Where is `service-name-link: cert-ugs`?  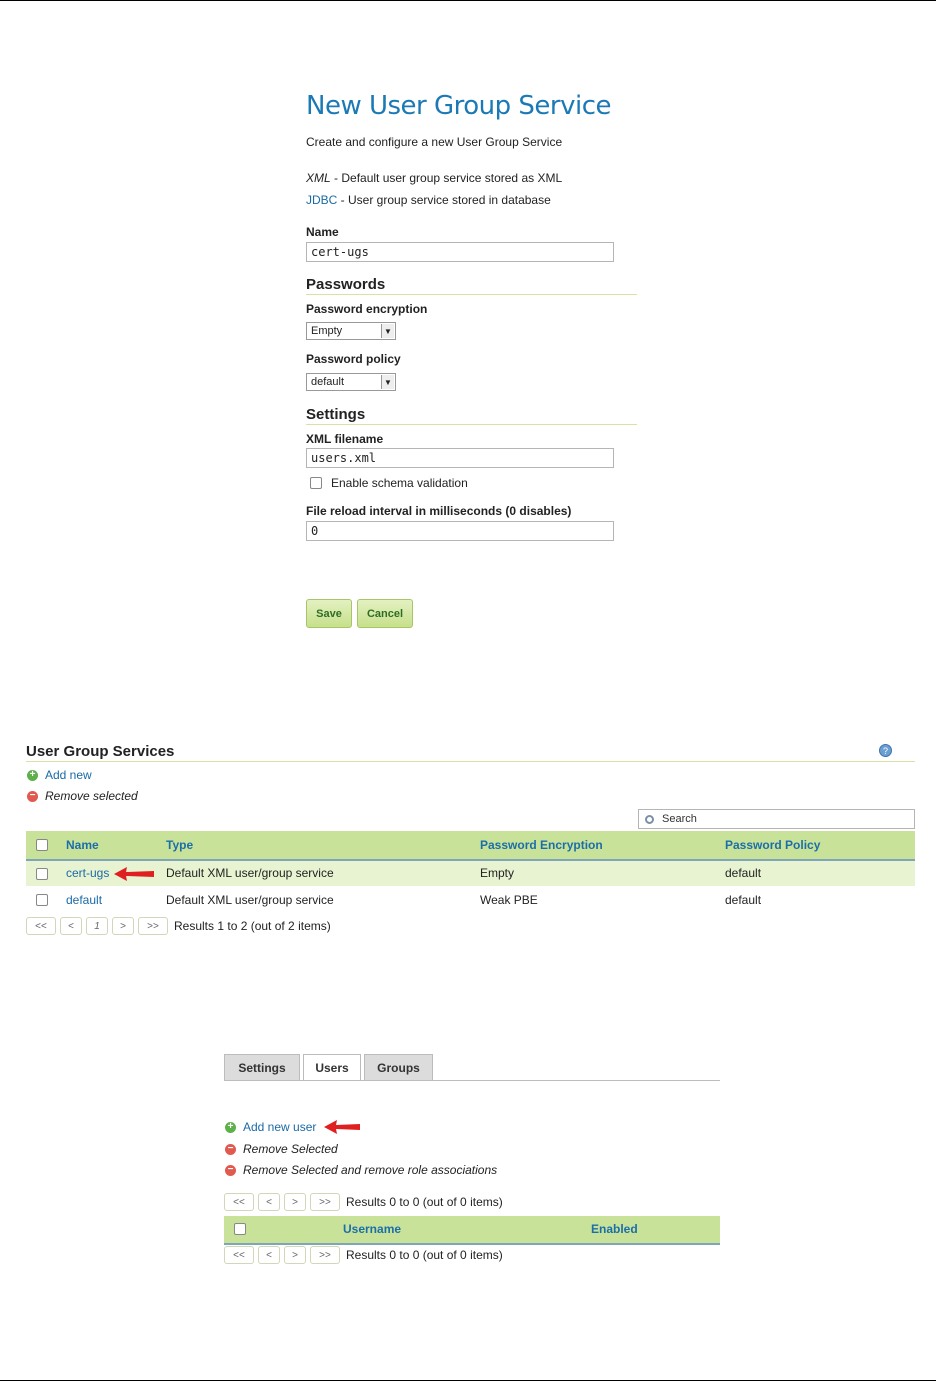
service-name-link: cert-ugs is located at coordinates (87, 873).